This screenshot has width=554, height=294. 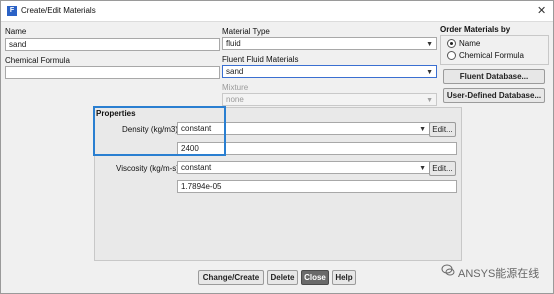 I want to click on mixture-select: none ▼, so click(x=329, y=99).